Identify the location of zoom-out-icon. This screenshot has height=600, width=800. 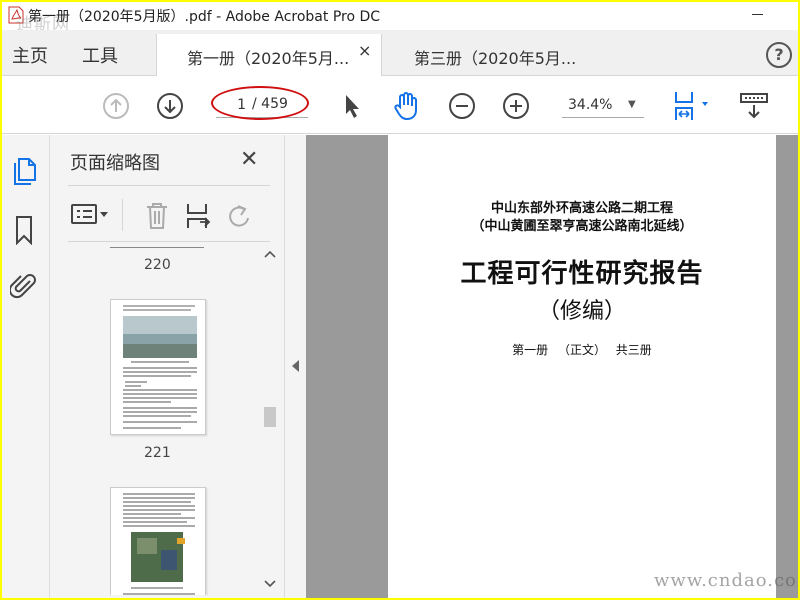
(462, 106).